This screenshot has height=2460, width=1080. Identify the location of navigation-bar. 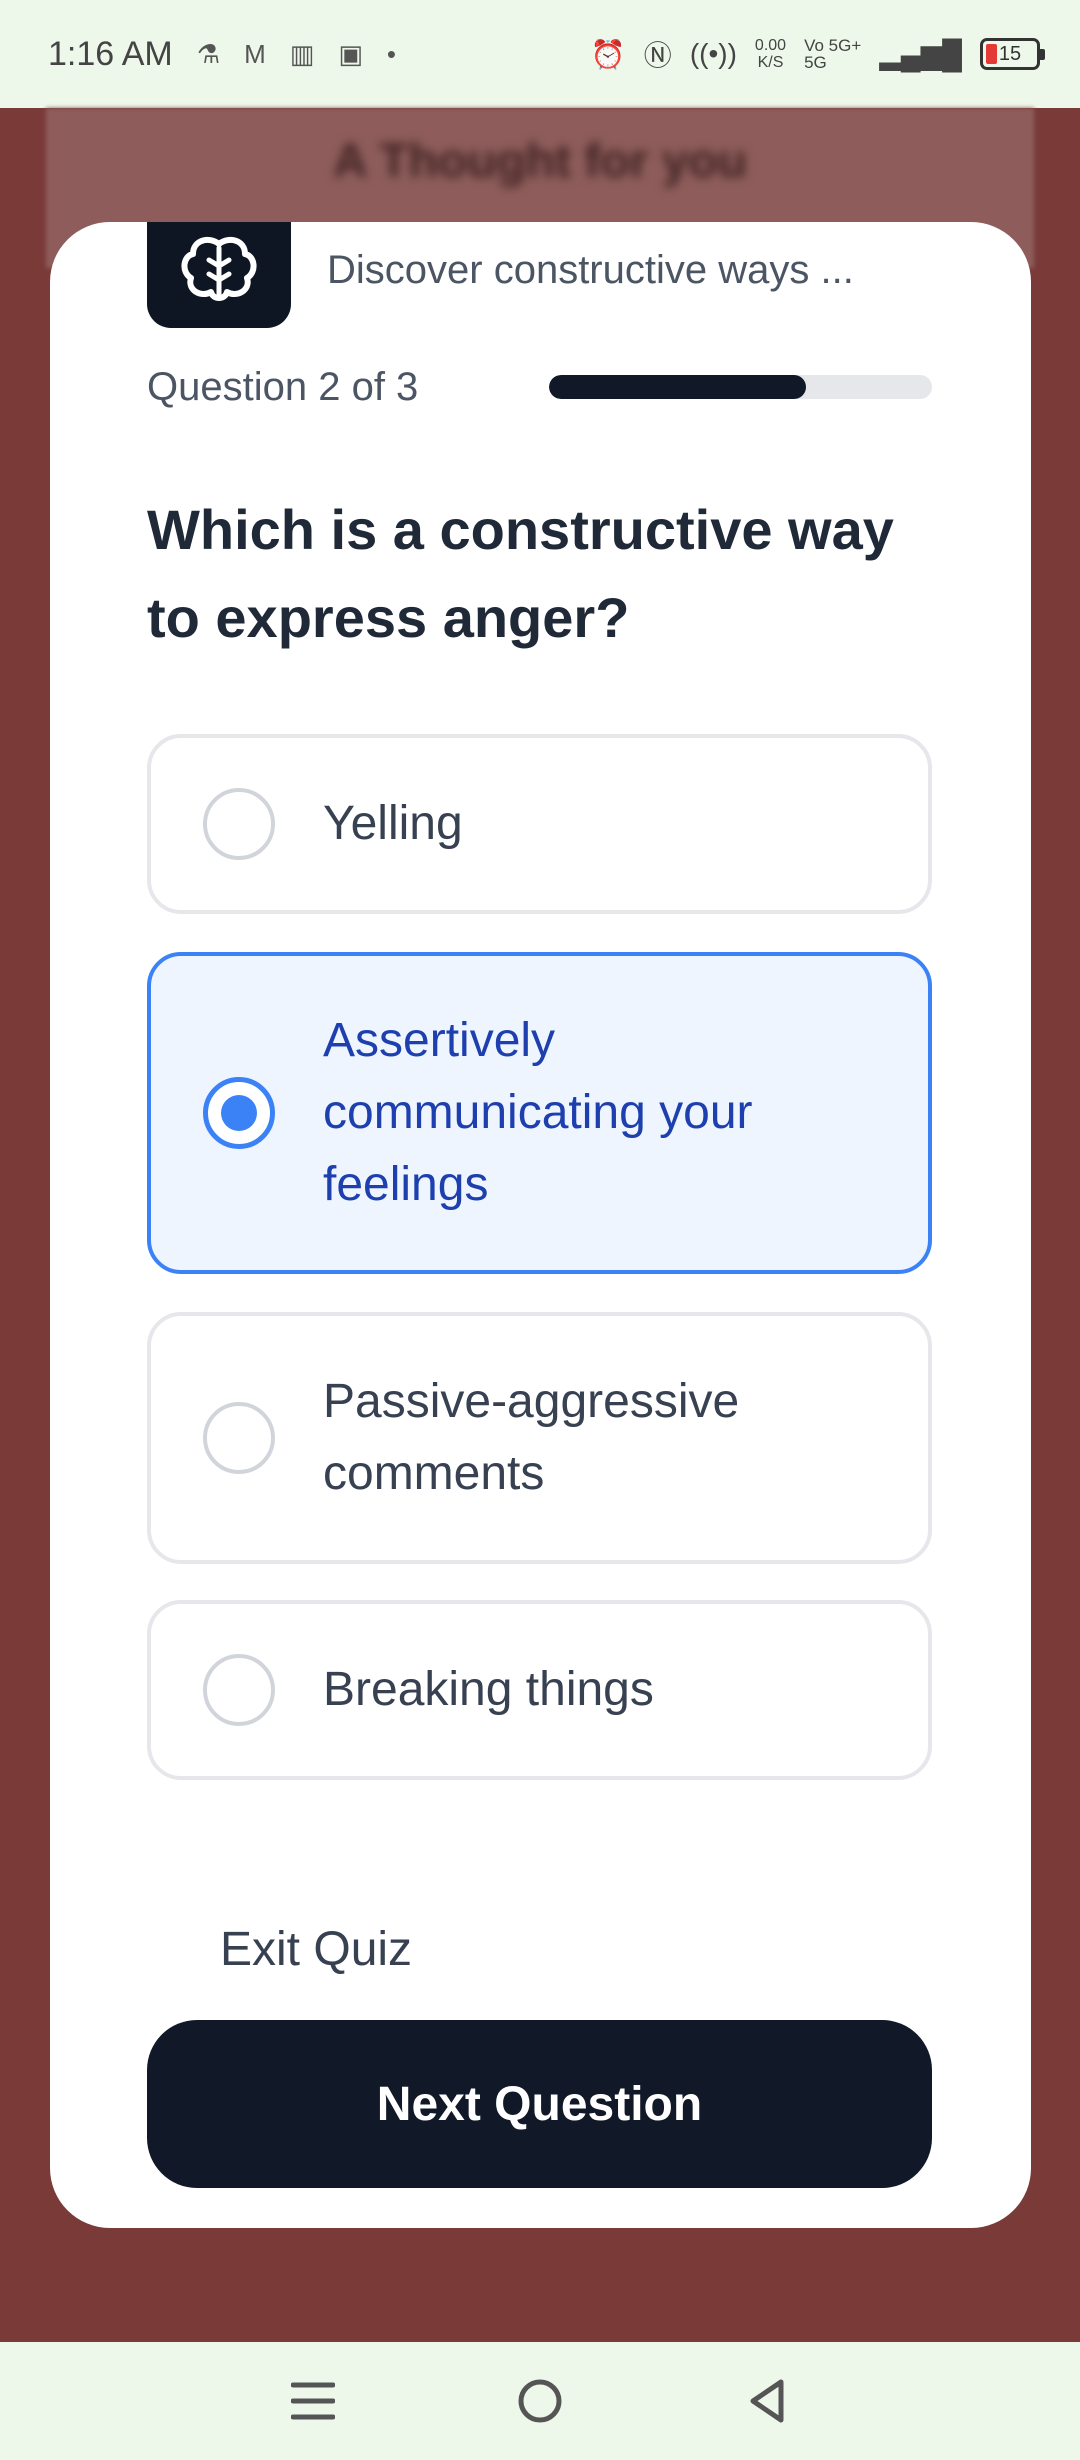
(540, 2401).